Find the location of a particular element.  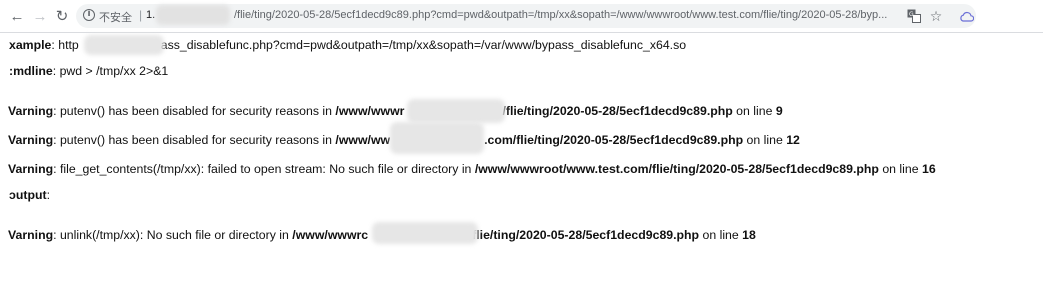

warning-line-number: 12 is located at coordinates (793, 140).